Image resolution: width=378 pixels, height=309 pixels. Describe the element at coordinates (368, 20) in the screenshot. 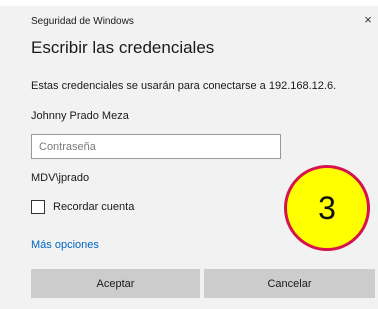

I see `close-icon: ×` at that location.